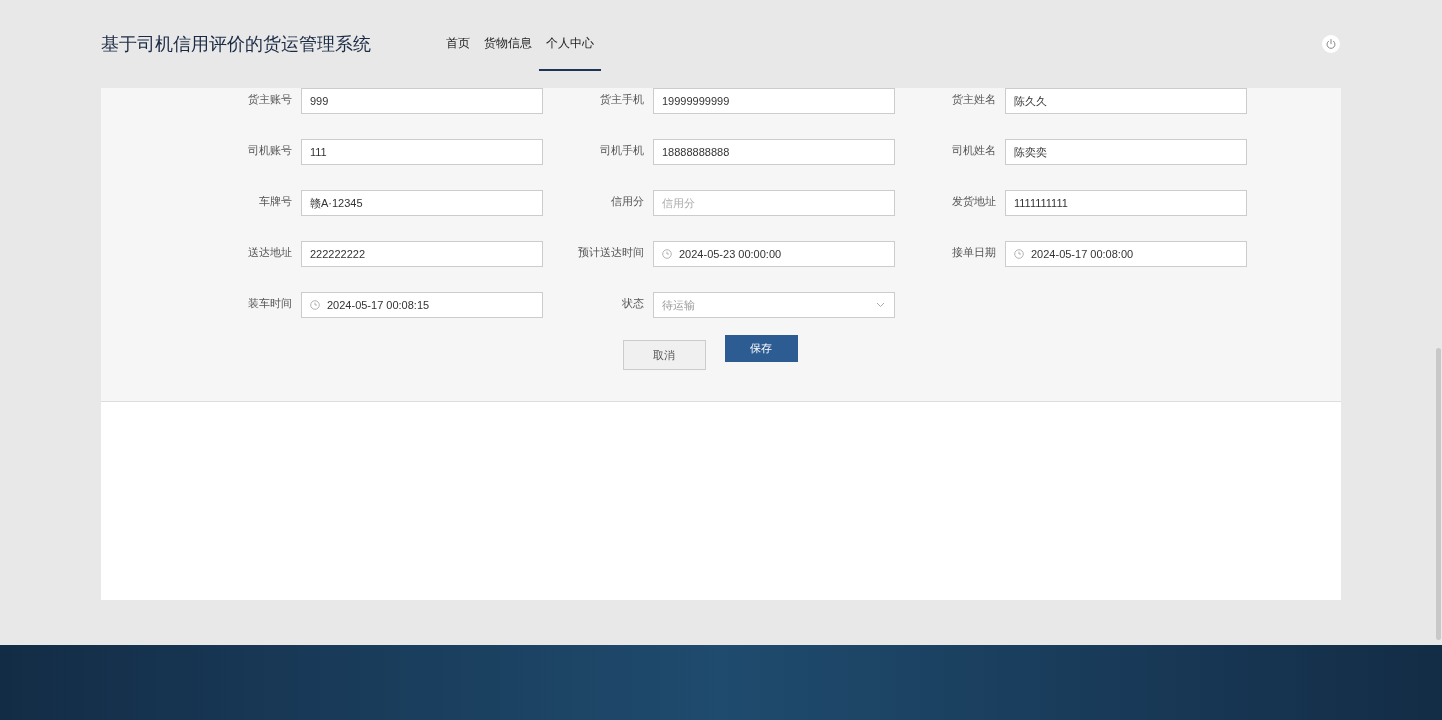 The width and height of the screenshot is (1442, 720). I want to click on nav-tab: 首页, so click(458, 35).